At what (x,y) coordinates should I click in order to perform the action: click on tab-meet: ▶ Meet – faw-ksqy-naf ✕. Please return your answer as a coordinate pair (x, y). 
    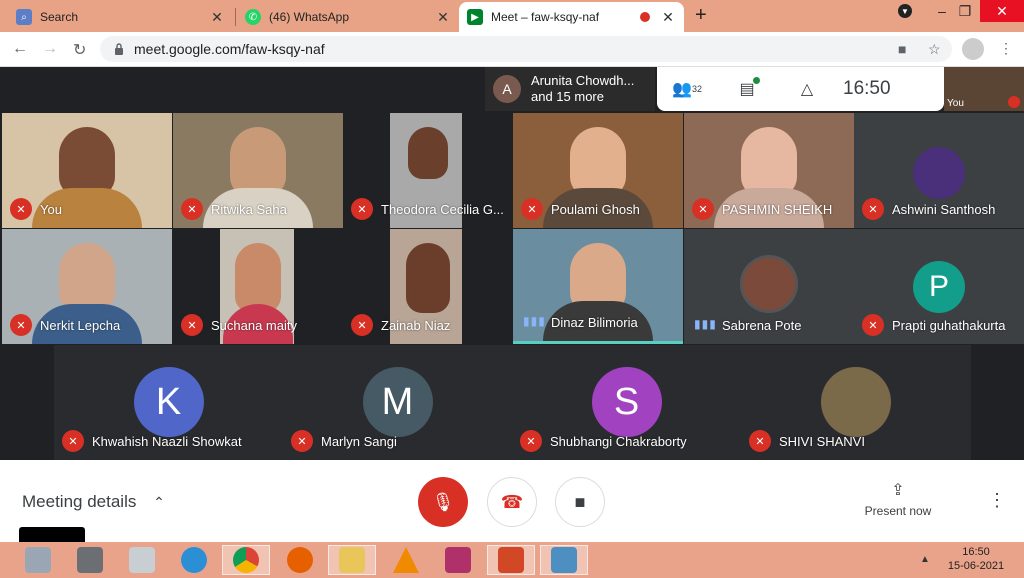
    Looking at the image, I should click on (571, 17).